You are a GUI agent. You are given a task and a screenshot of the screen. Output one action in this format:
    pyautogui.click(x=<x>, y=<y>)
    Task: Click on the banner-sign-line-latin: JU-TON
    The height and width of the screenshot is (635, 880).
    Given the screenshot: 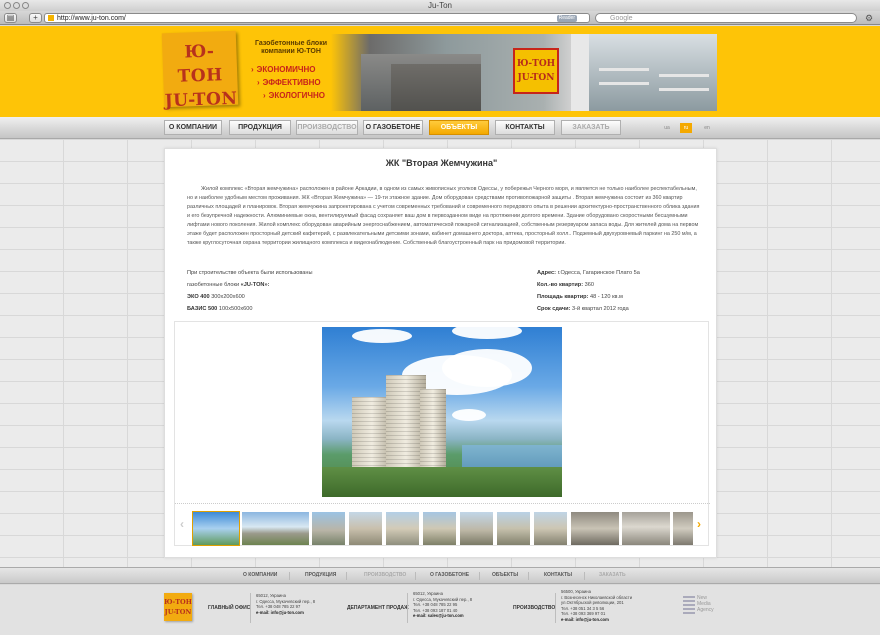 What is the action you would take?
    pyautogui.click(x=536, y=78)
    